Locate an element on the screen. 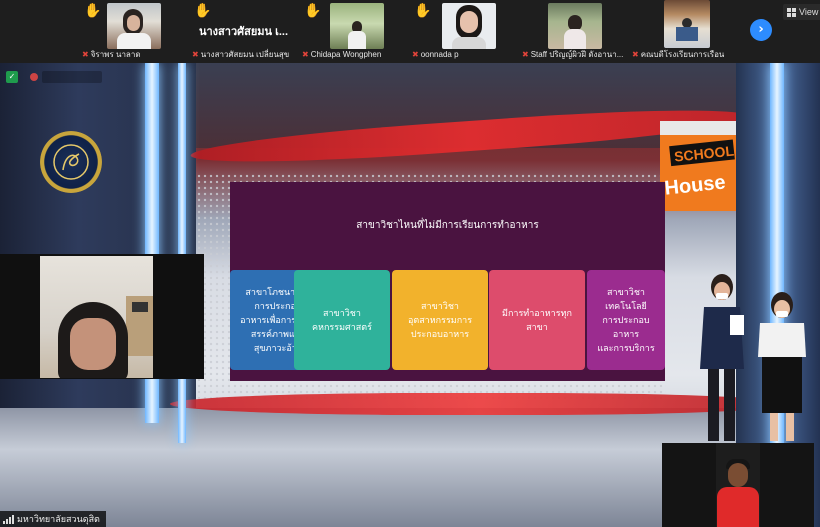 The height and width of the screenshot is (527, 820). university-seal is located at coordinates (71, 162).